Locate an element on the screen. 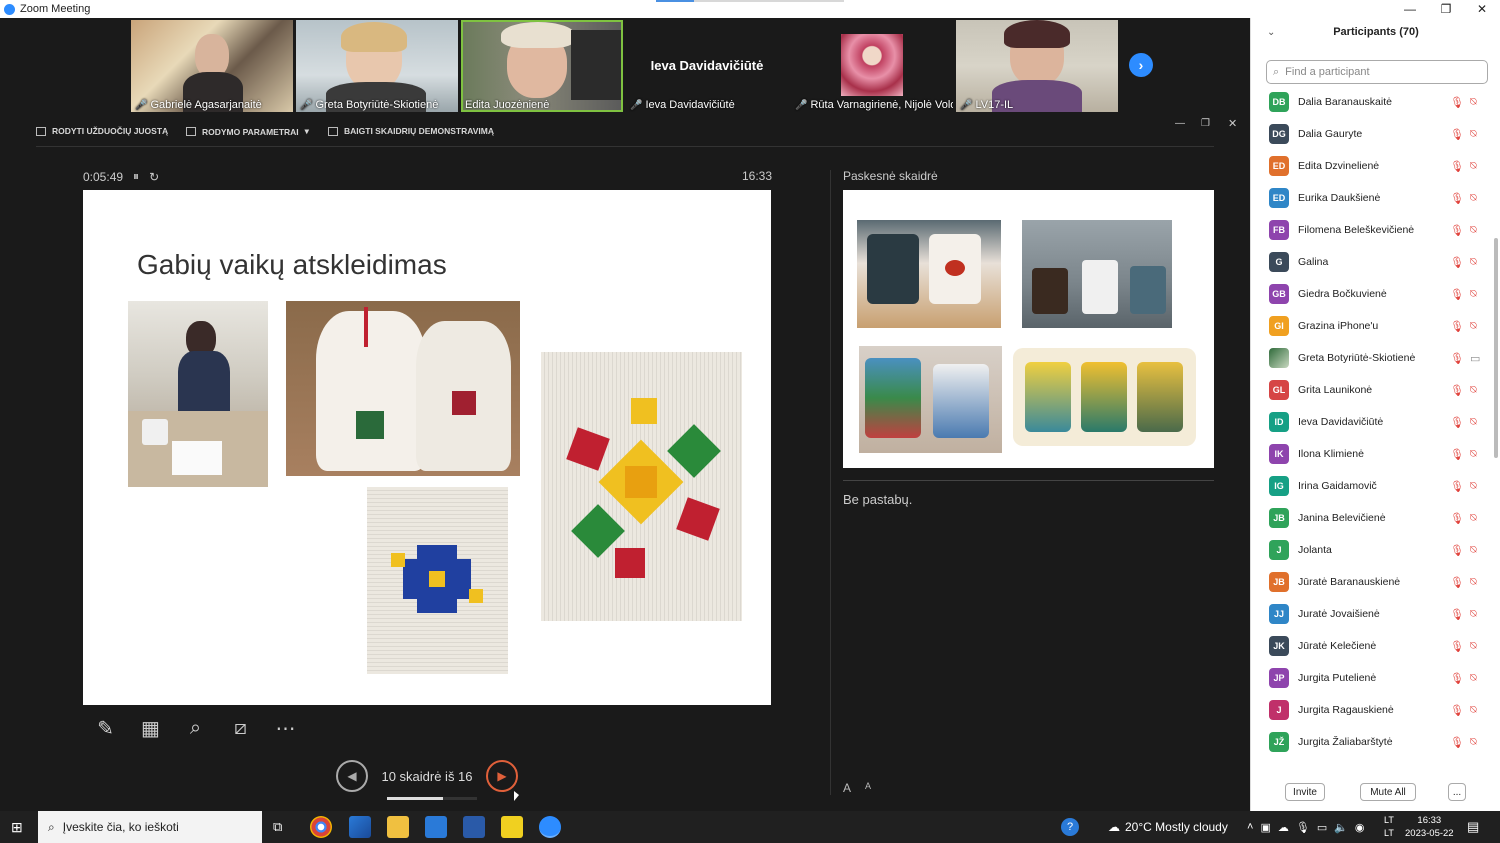  participant-row: JB Janina Belevičienė 🎙 ⍉ is located at coordinates (1372, 518).